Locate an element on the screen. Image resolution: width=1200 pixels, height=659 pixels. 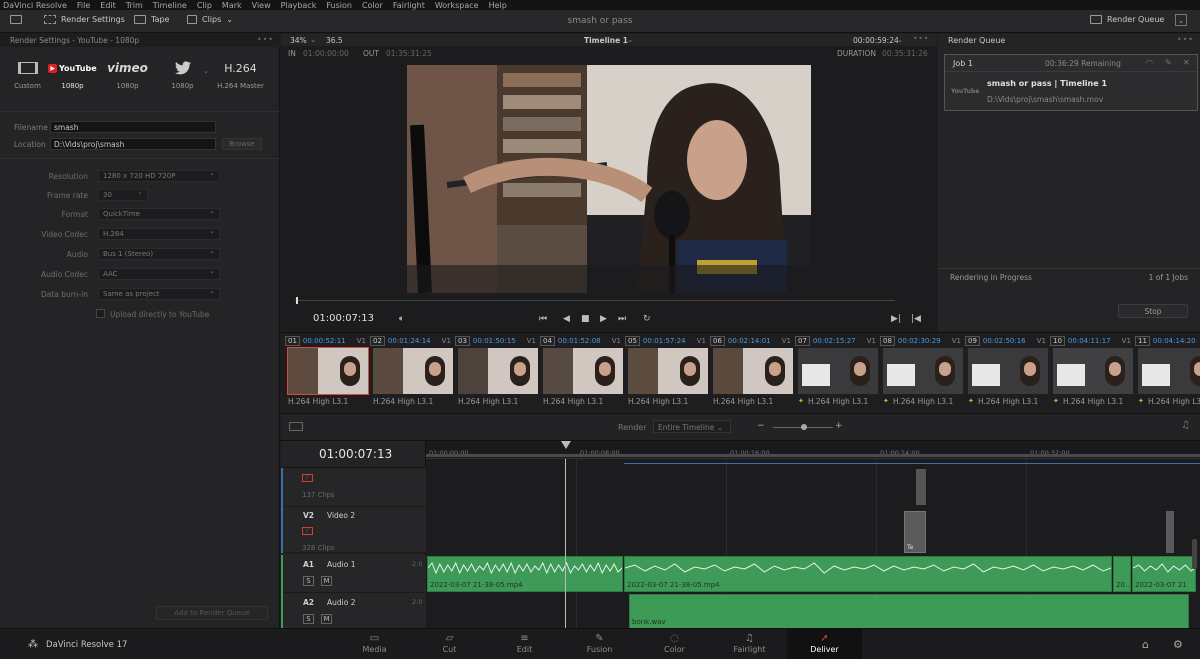
track-name: Audio 1 is located at coordinates (341, 564).